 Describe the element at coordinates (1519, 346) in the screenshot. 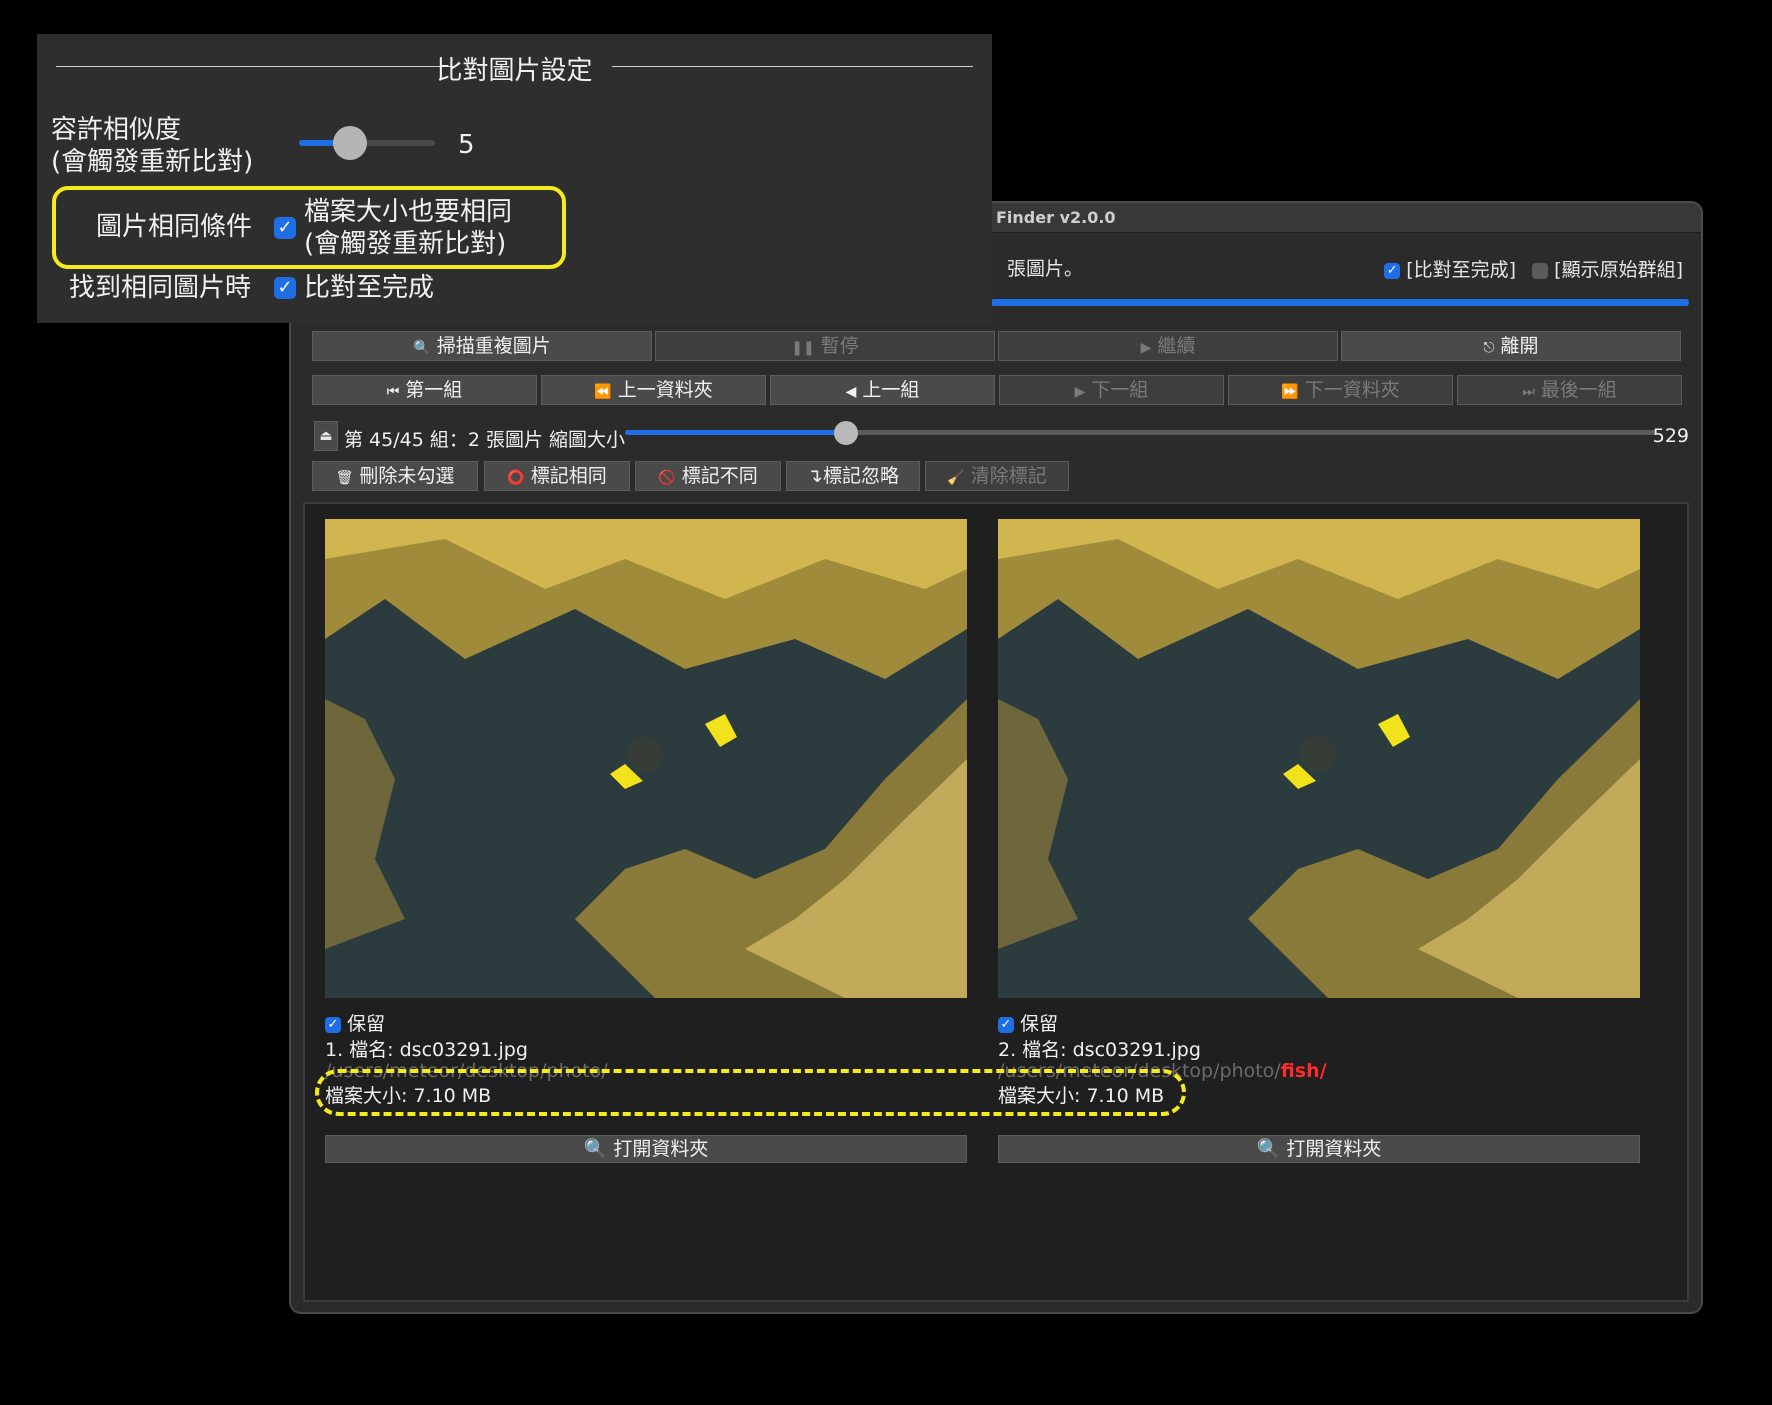

I see `exit-button-label: 離開` at that location.